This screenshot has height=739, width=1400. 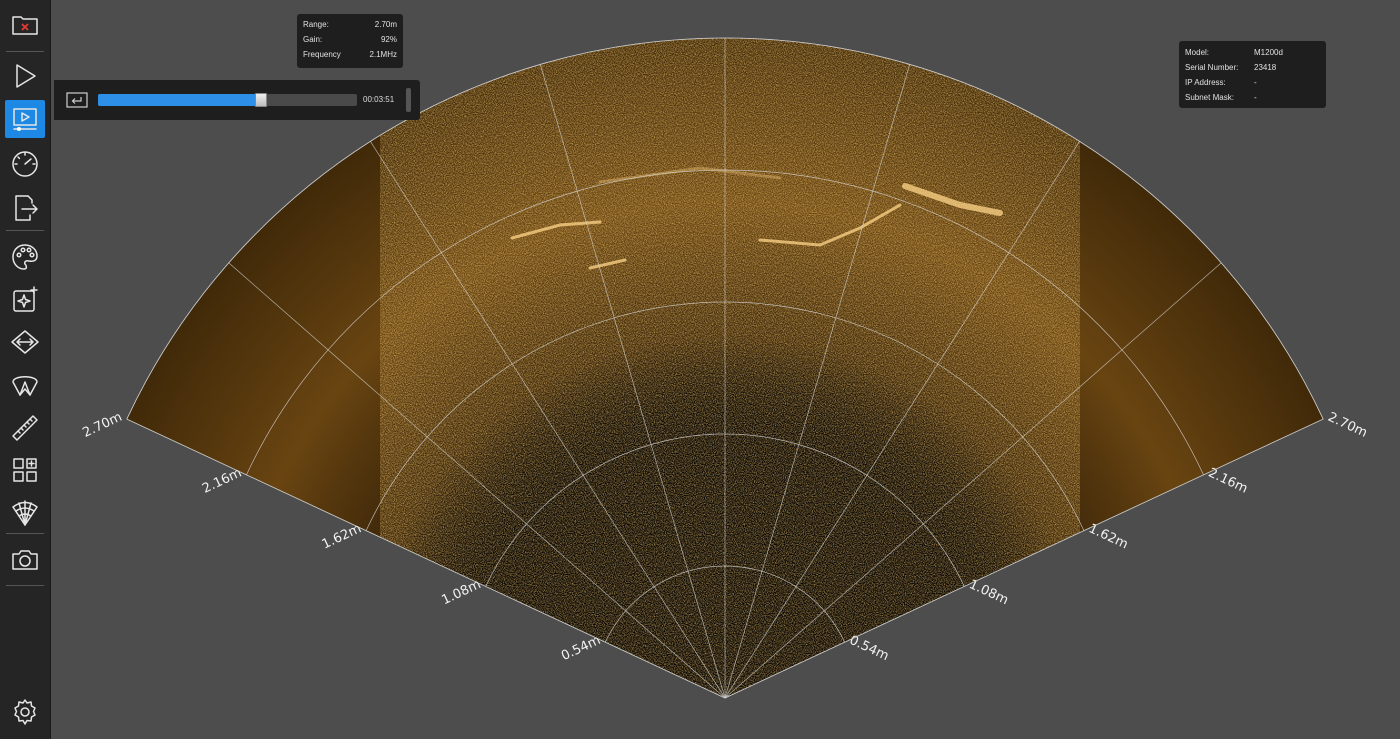 I want to click on range-label-right: 1.08m, so click(x=989, y=592).